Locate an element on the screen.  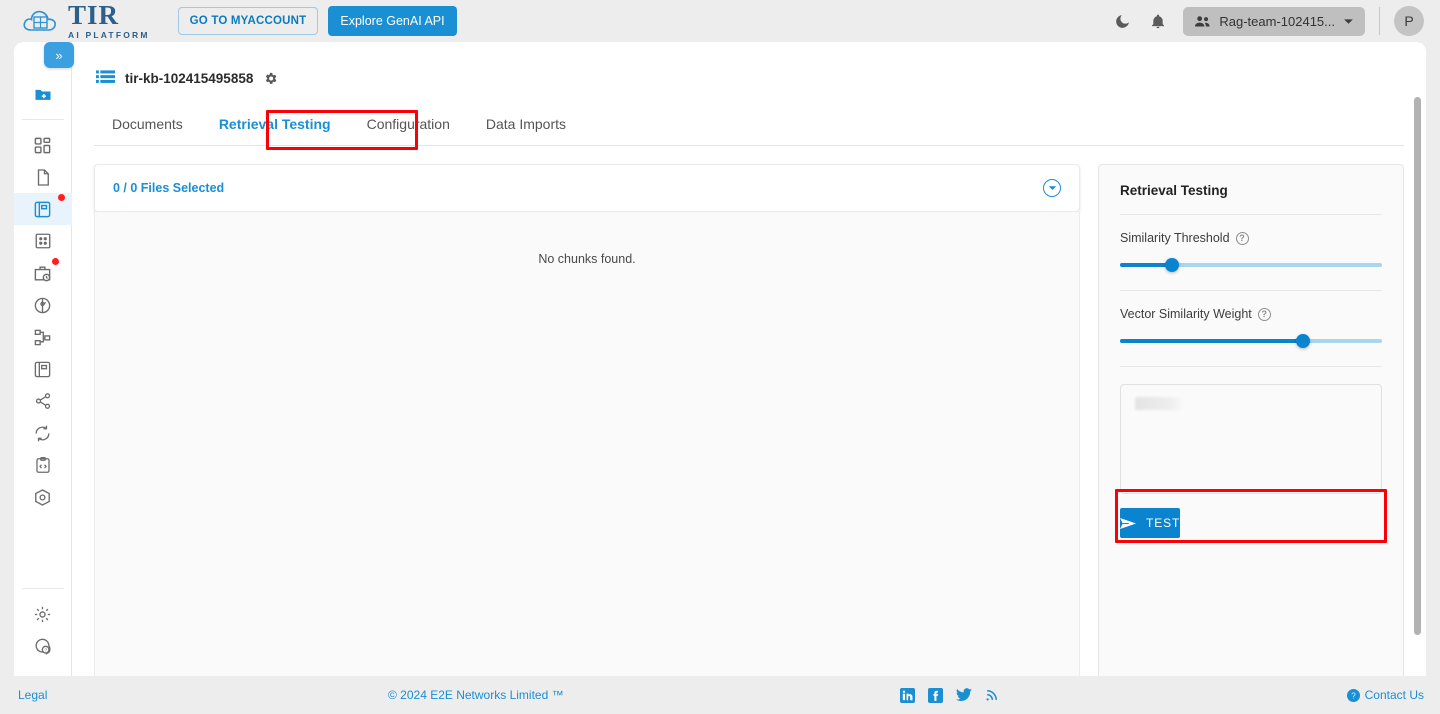
tab-retrieval-testing: Retrieval Testing is located at coordinates (275, 124).